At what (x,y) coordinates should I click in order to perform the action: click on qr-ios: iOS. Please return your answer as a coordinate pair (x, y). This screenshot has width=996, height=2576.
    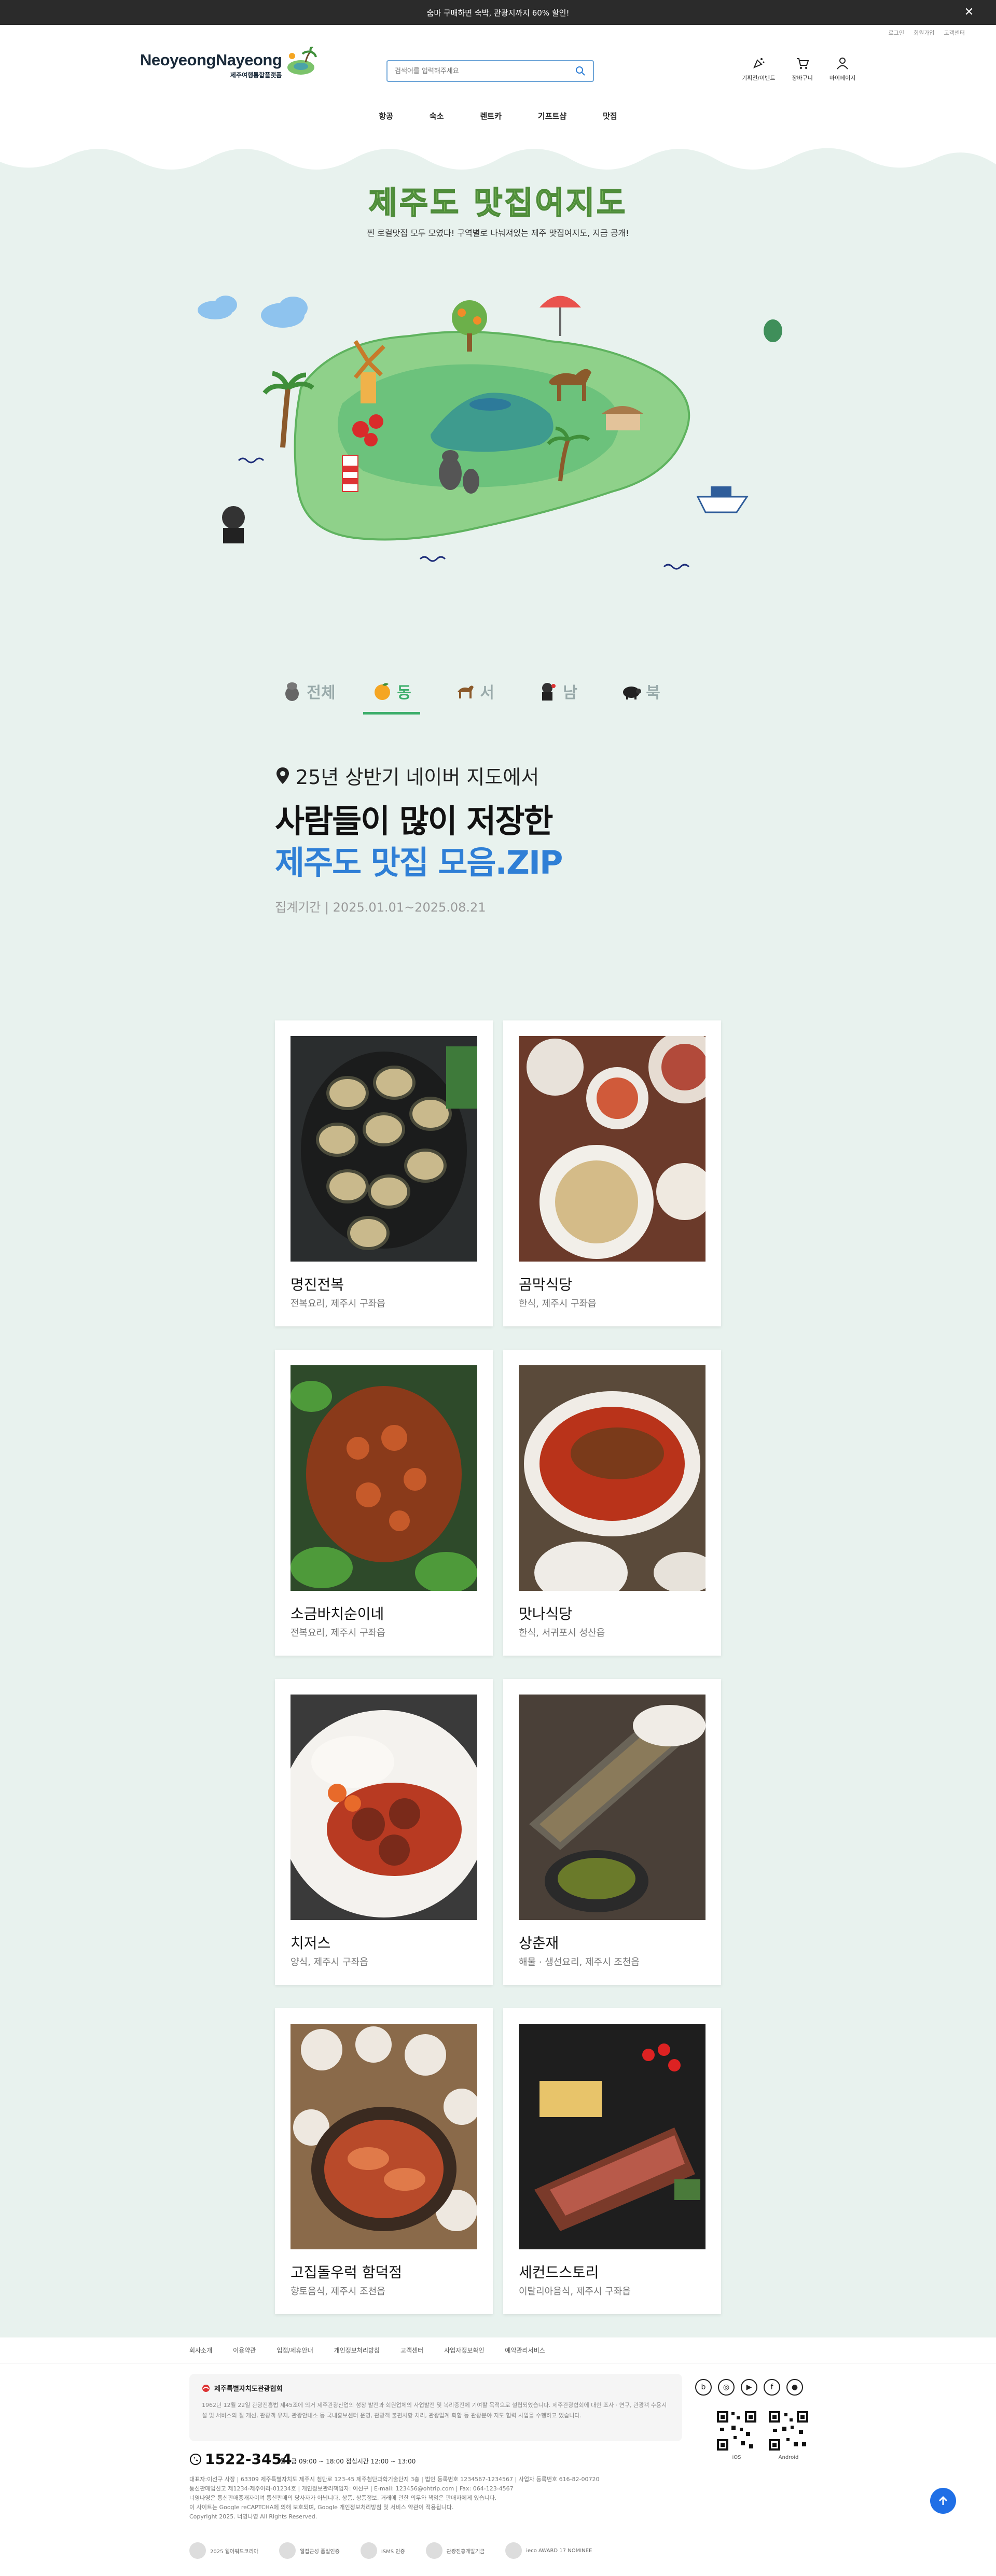
    Looking at the image, I should click on (736, 2435).